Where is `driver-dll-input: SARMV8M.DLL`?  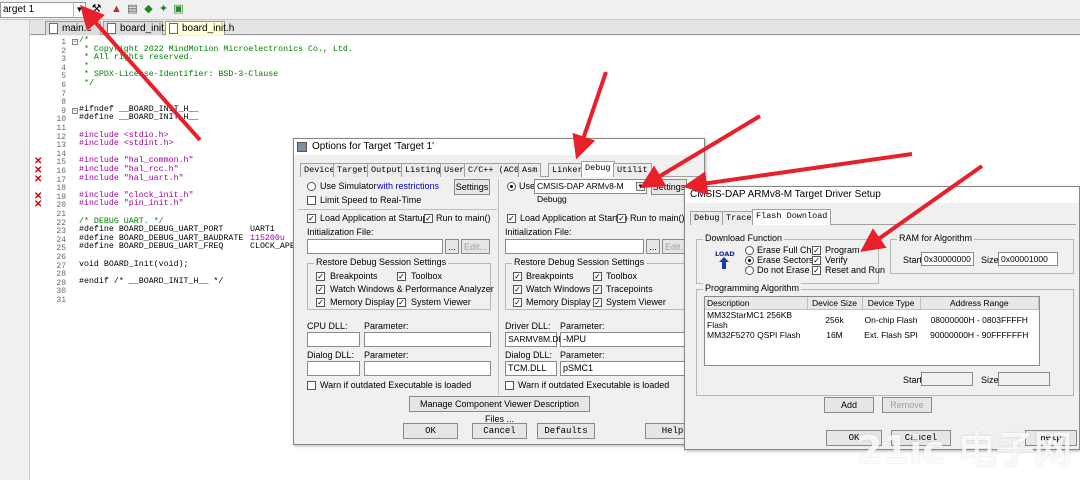
driver-dll-input: SARMV8M.DLL is located at coordinates (536, 339).